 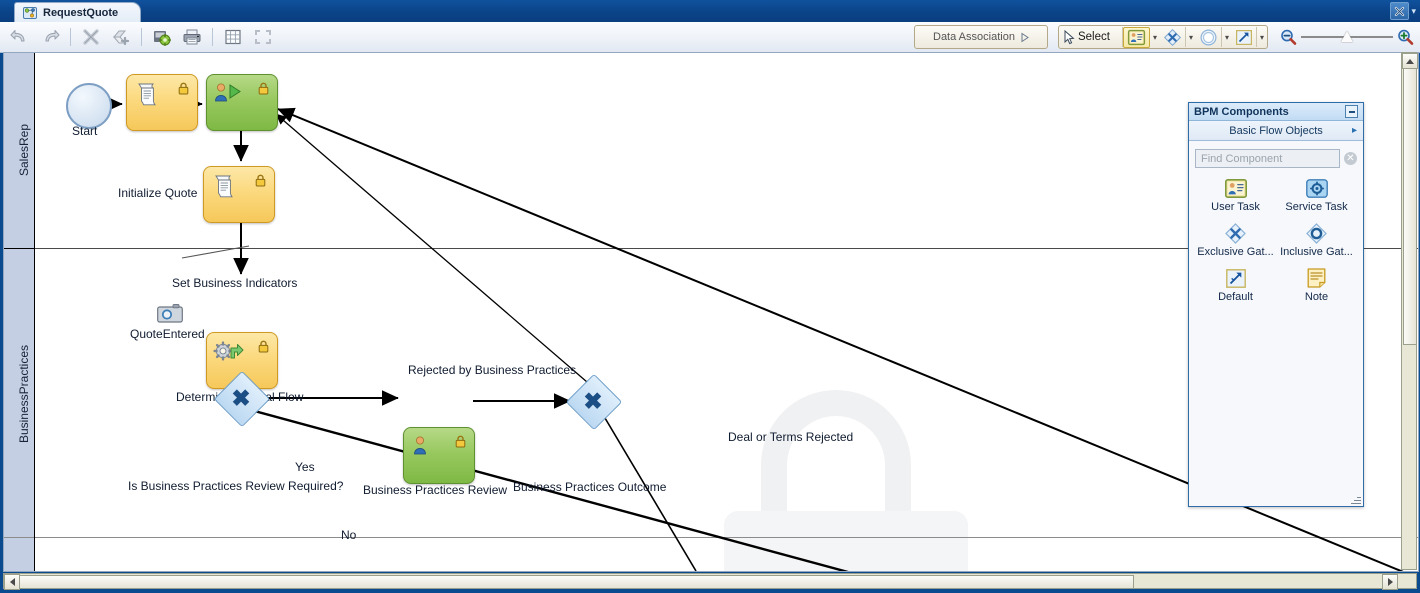 I want to click on print-button, so click(x=192, y=37).